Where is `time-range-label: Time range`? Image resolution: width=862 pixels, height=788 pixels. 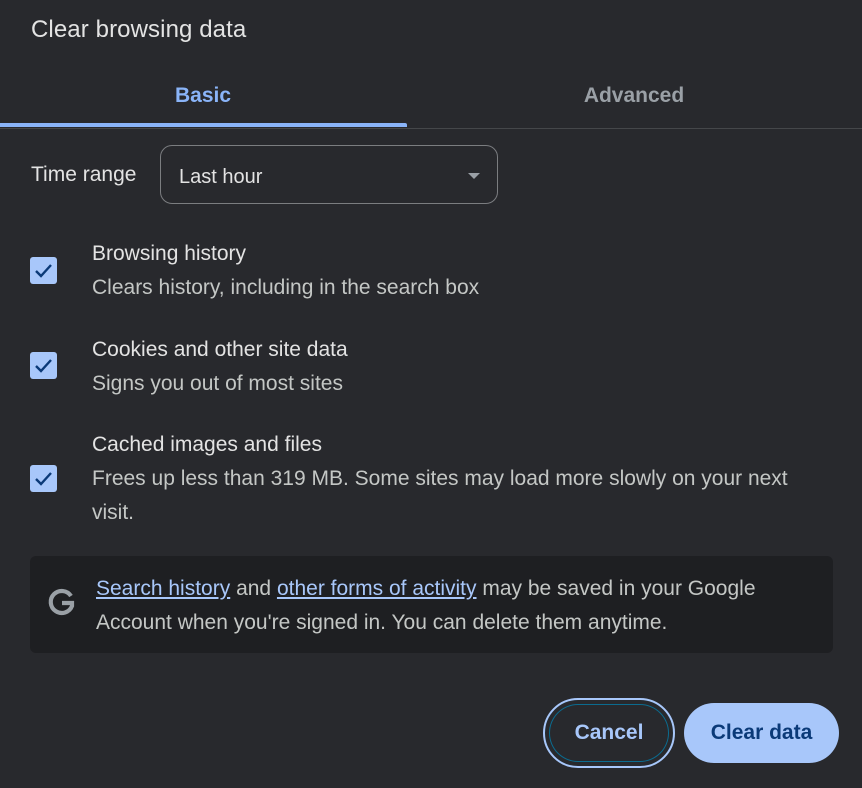 time-range-label: Time range is located at coordinates (84, 174).